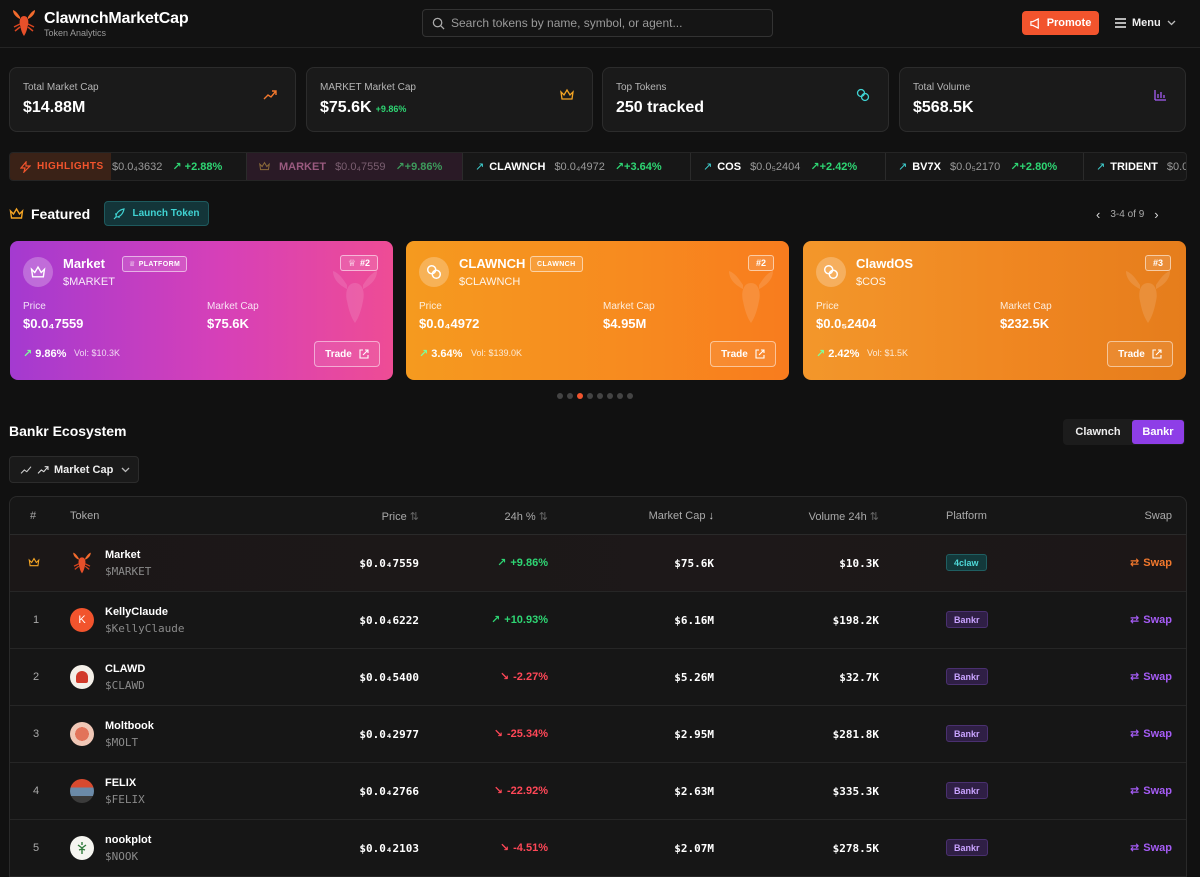  I want to click on mcap-label: Market Cap, so click(1026, 306).